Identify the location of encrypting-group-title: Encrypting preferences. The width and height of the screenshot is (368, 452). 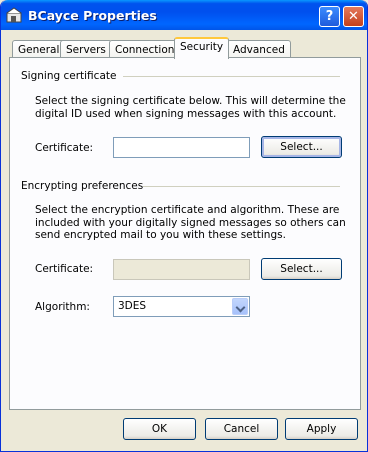
(82, 186).